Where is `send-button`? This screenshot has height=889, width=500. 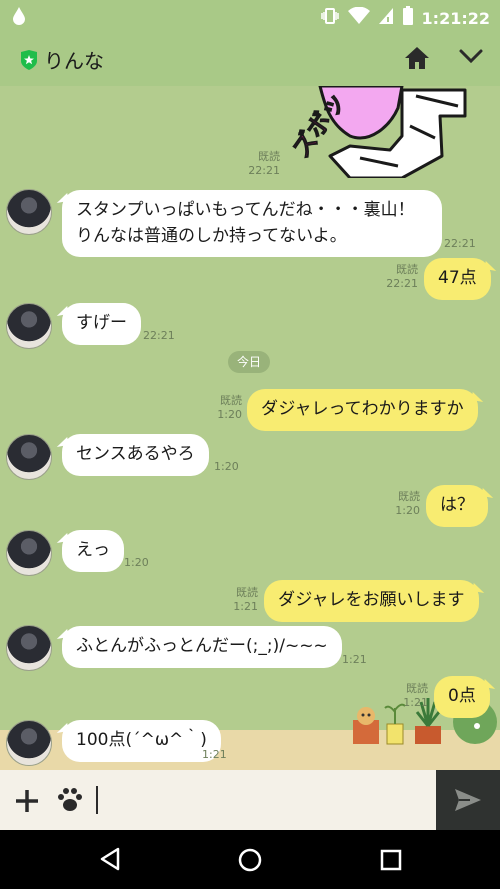 send-button is located at coordinates (468, 800).